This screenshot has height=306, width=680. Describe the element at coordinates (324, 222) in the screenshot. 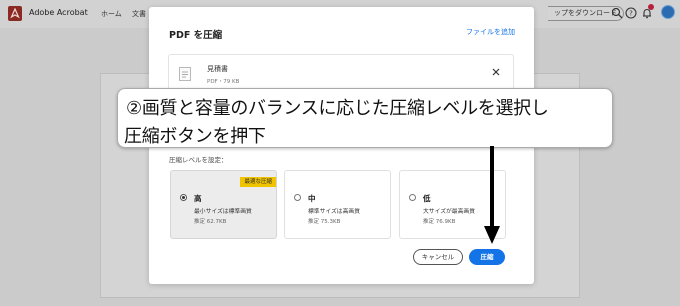

I see `option-estimate: 推定 75.3KB` at that location.